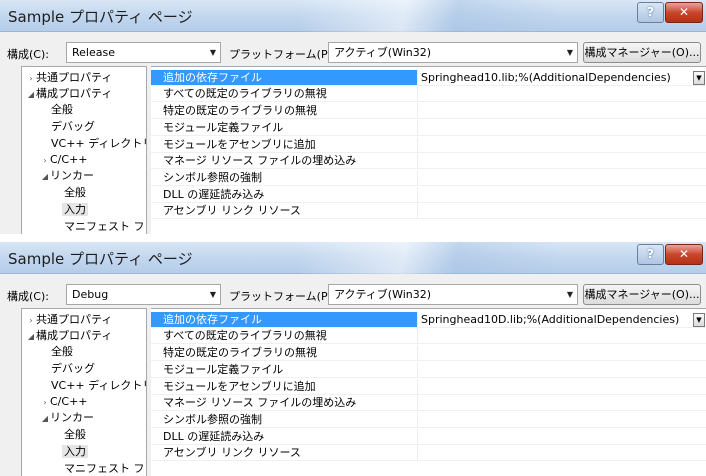 This screenshot has height=476, width=706. I want to click on tree-item-label: デバッグ, so click(73, 126).